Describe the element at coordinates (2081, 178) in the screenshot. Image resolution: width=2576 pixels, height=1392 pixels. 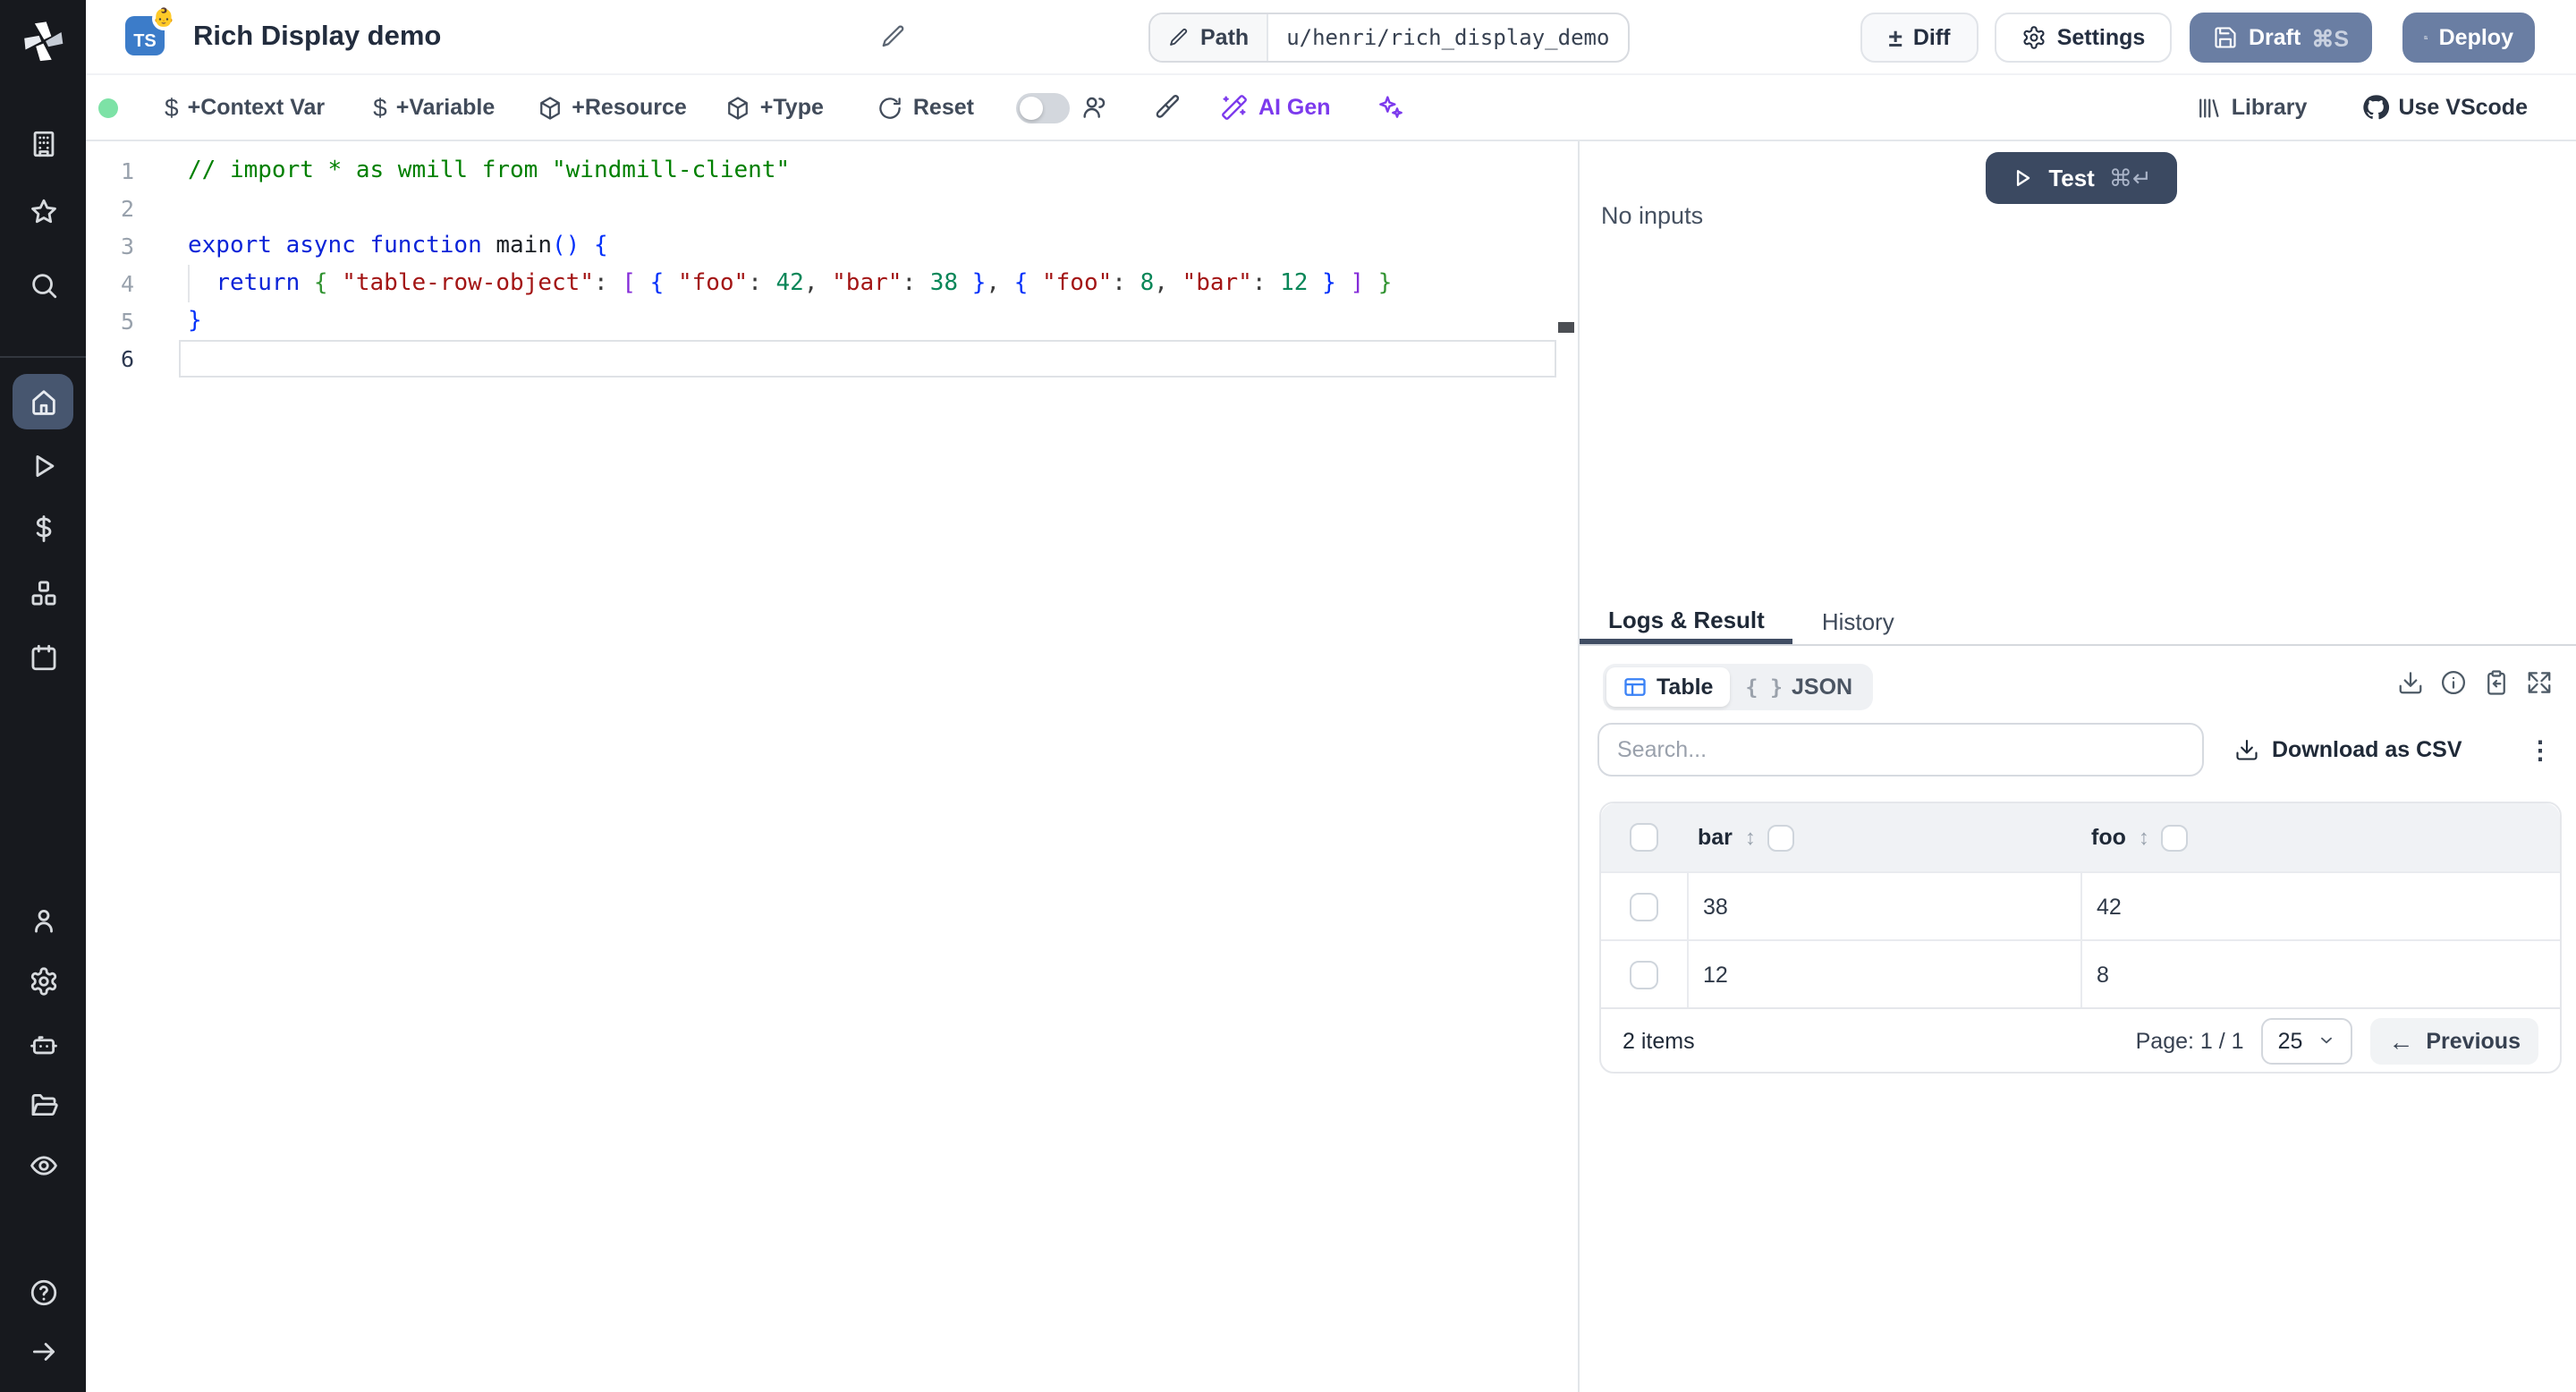
I see `test-button: Test ⌘↵` at that location.